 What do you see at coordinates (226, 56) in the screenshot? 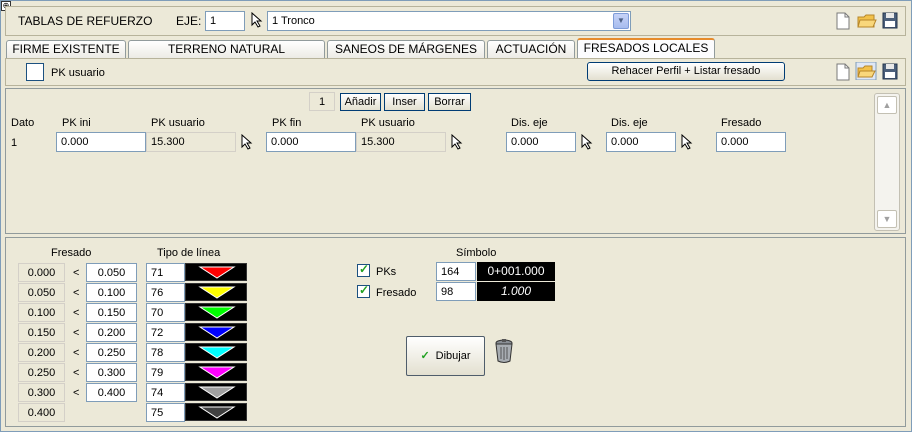
I see `tab-terreno-natural: TERRENO NATURAL RECONOCIDO` at bounding box center [226, 56].